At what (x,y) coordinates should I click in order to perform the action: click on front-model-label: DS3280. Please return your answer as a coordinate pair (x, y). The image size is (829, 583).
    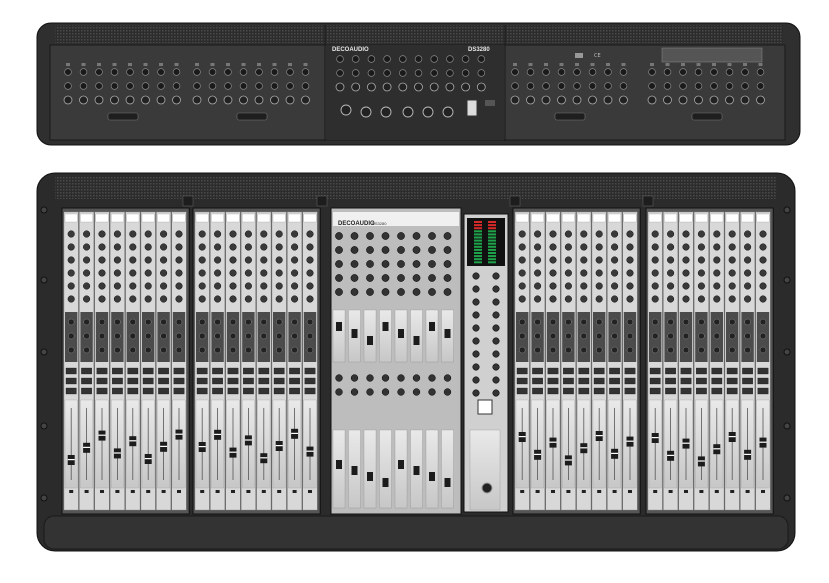
    Looking at the image, I should click on (379, 223).